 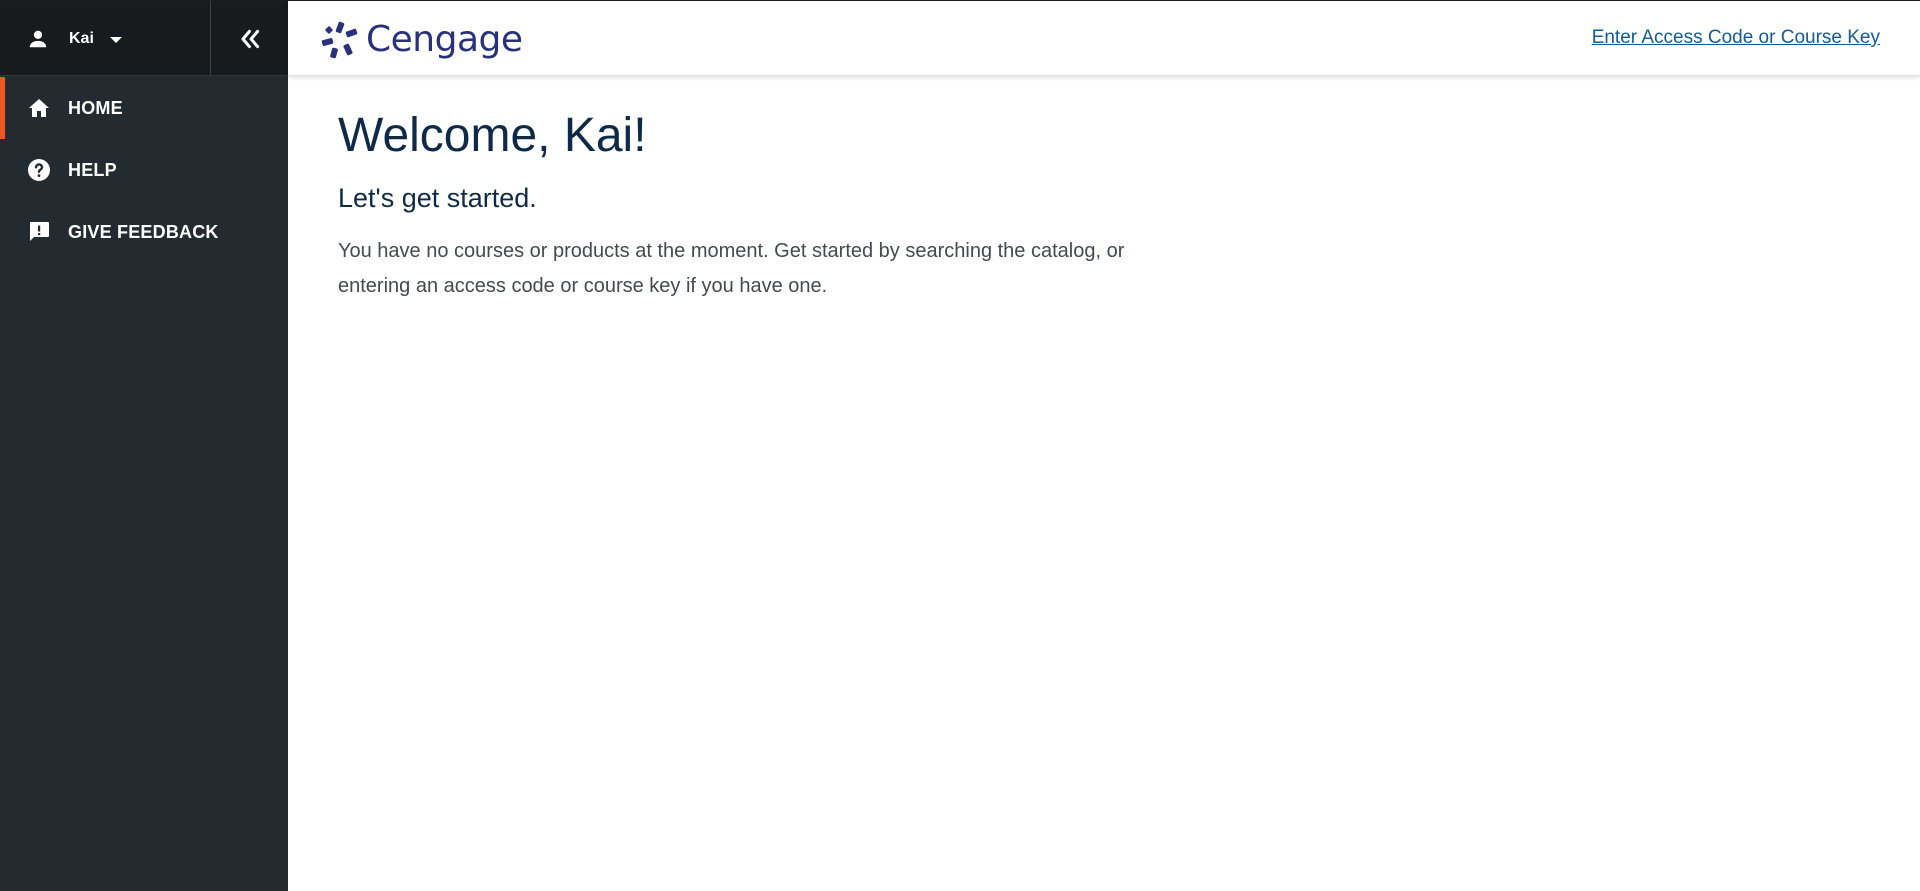 I want to click on cengage-logo-mark, so click(x=339, y=39).